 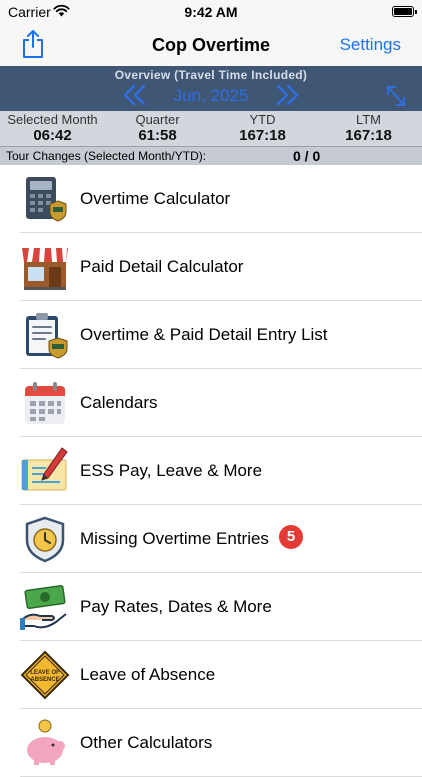 I want to click on menu-item-label: Overtime Calculator, so click(x=155, y=198).